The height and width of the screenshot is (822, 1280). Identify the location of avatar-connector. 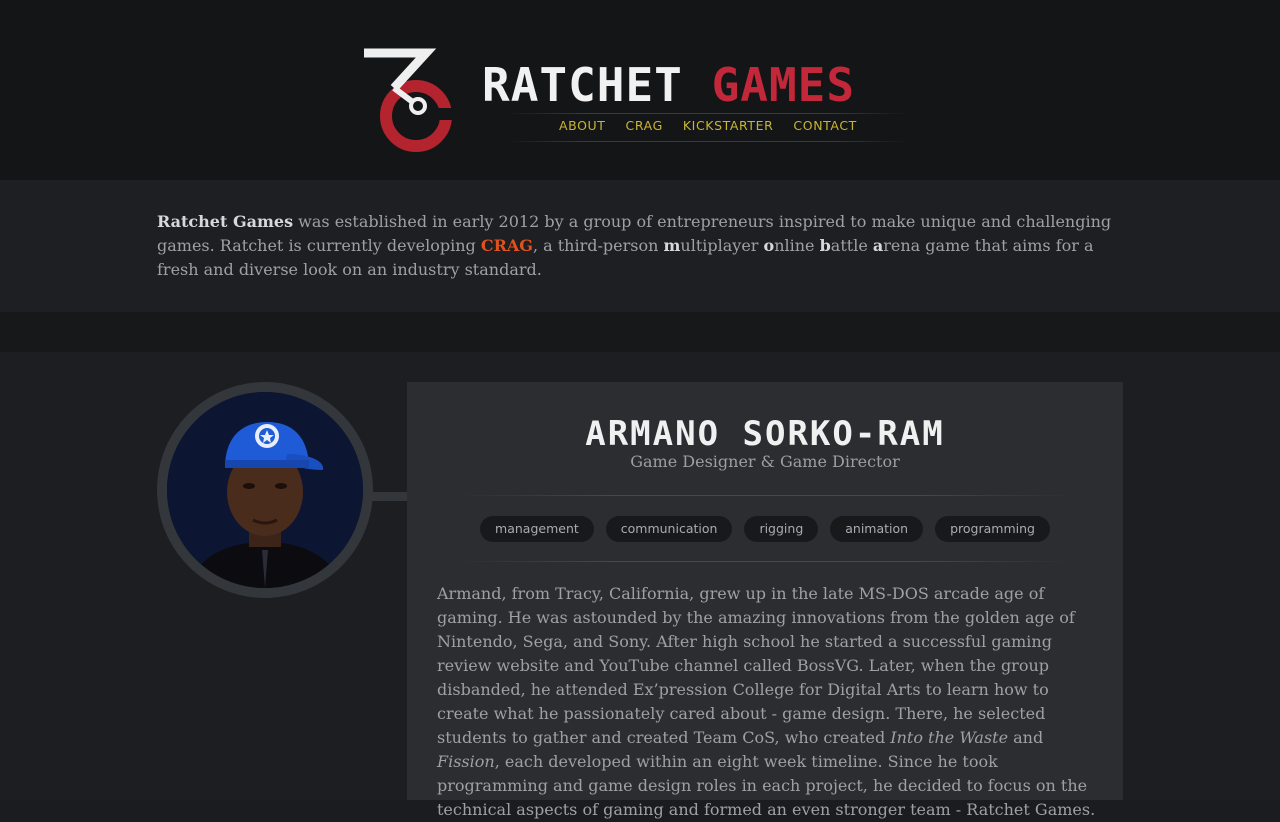
(390, 496).